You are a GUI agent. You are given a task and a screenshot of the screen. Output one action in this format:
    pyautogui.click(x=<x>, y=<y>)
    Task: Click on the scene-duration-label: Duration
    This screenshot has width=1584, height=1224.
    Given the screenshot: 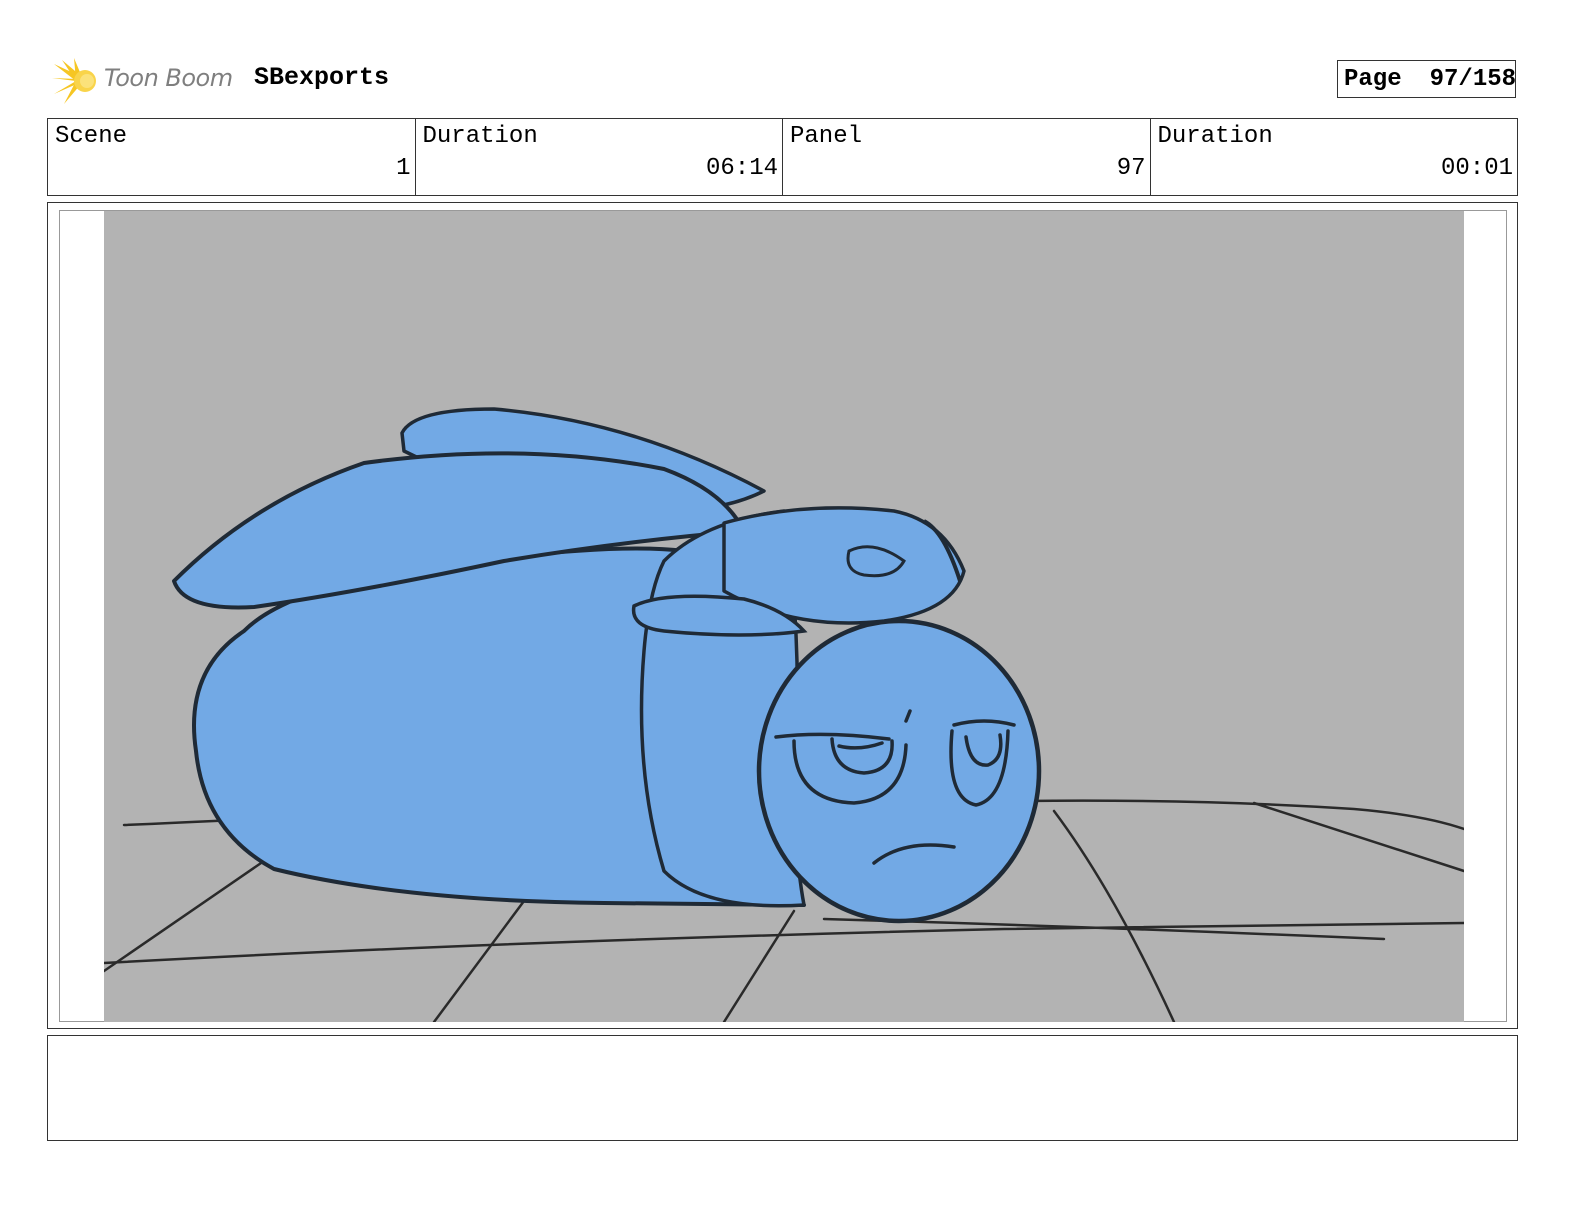 What is the action you would take?
    pyautogui.click(x=480, y=136)
    